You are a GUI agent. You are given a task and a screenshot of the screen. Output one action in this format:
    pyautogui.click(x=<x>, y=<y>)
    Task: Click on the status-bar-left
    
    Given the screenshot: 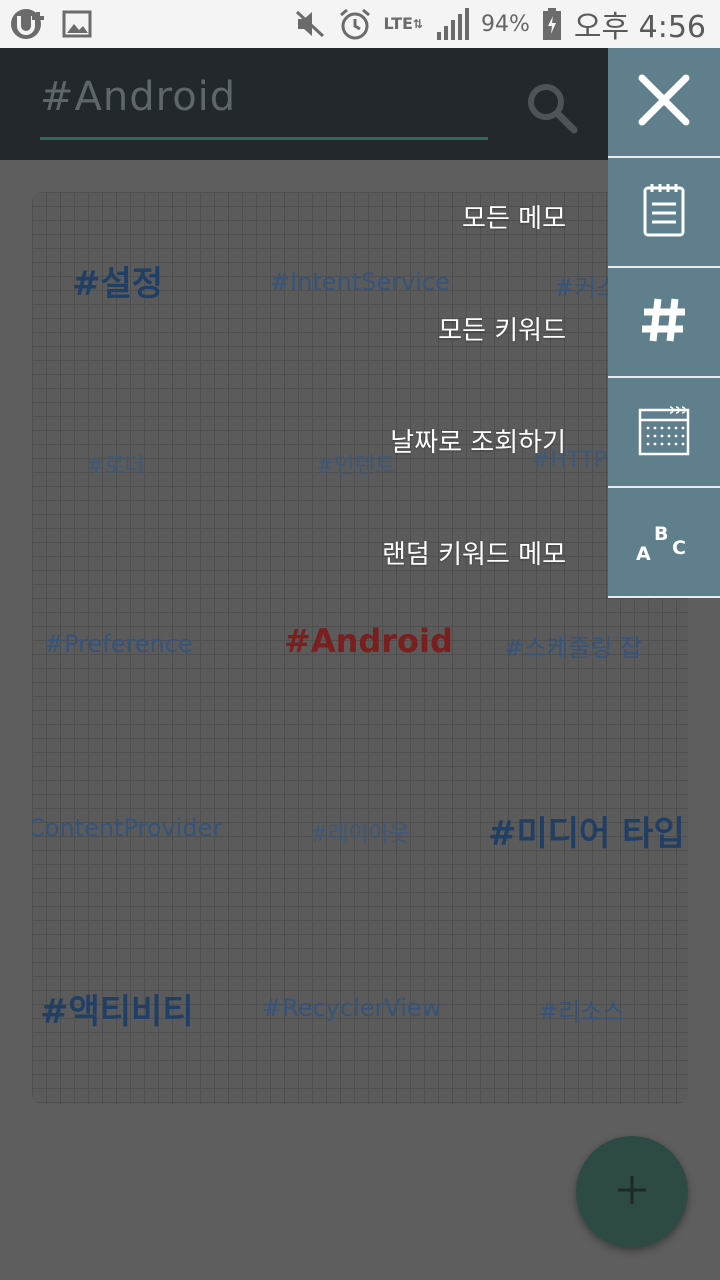 What is the action you would take?
    pyautogui.click(x=50, y=24)
    